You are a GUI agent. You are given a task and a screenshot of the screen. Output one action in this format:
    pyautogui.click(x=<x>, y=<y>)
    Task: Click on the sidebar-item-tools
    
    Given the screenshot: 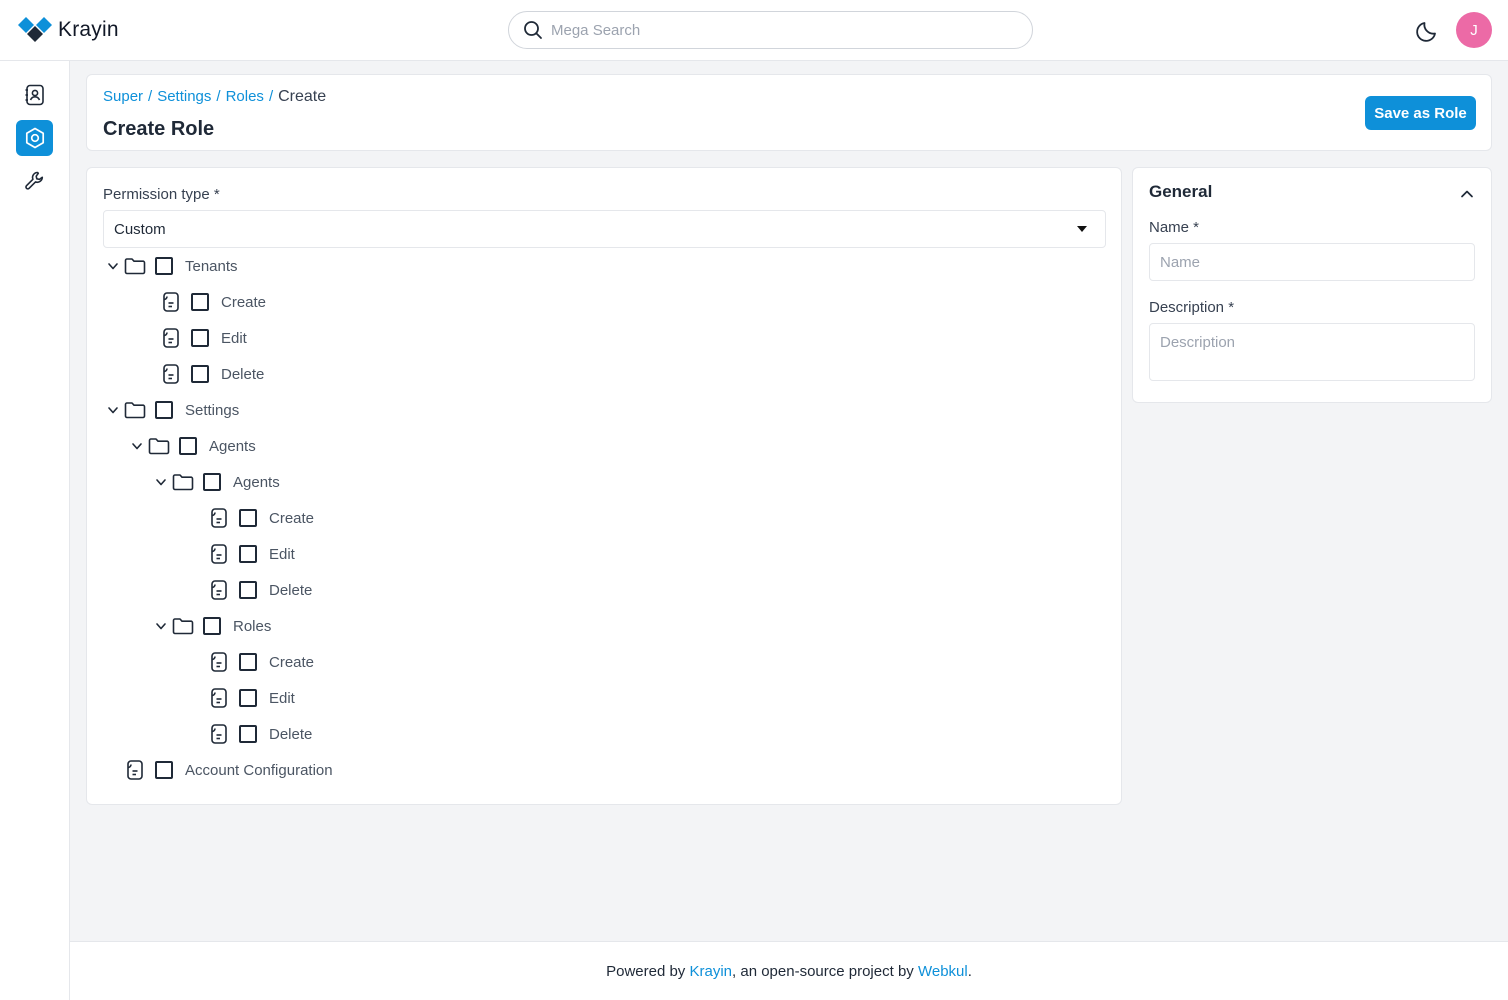 What is the action you would take?
    pyautogui.click(x=34, y=181)
    